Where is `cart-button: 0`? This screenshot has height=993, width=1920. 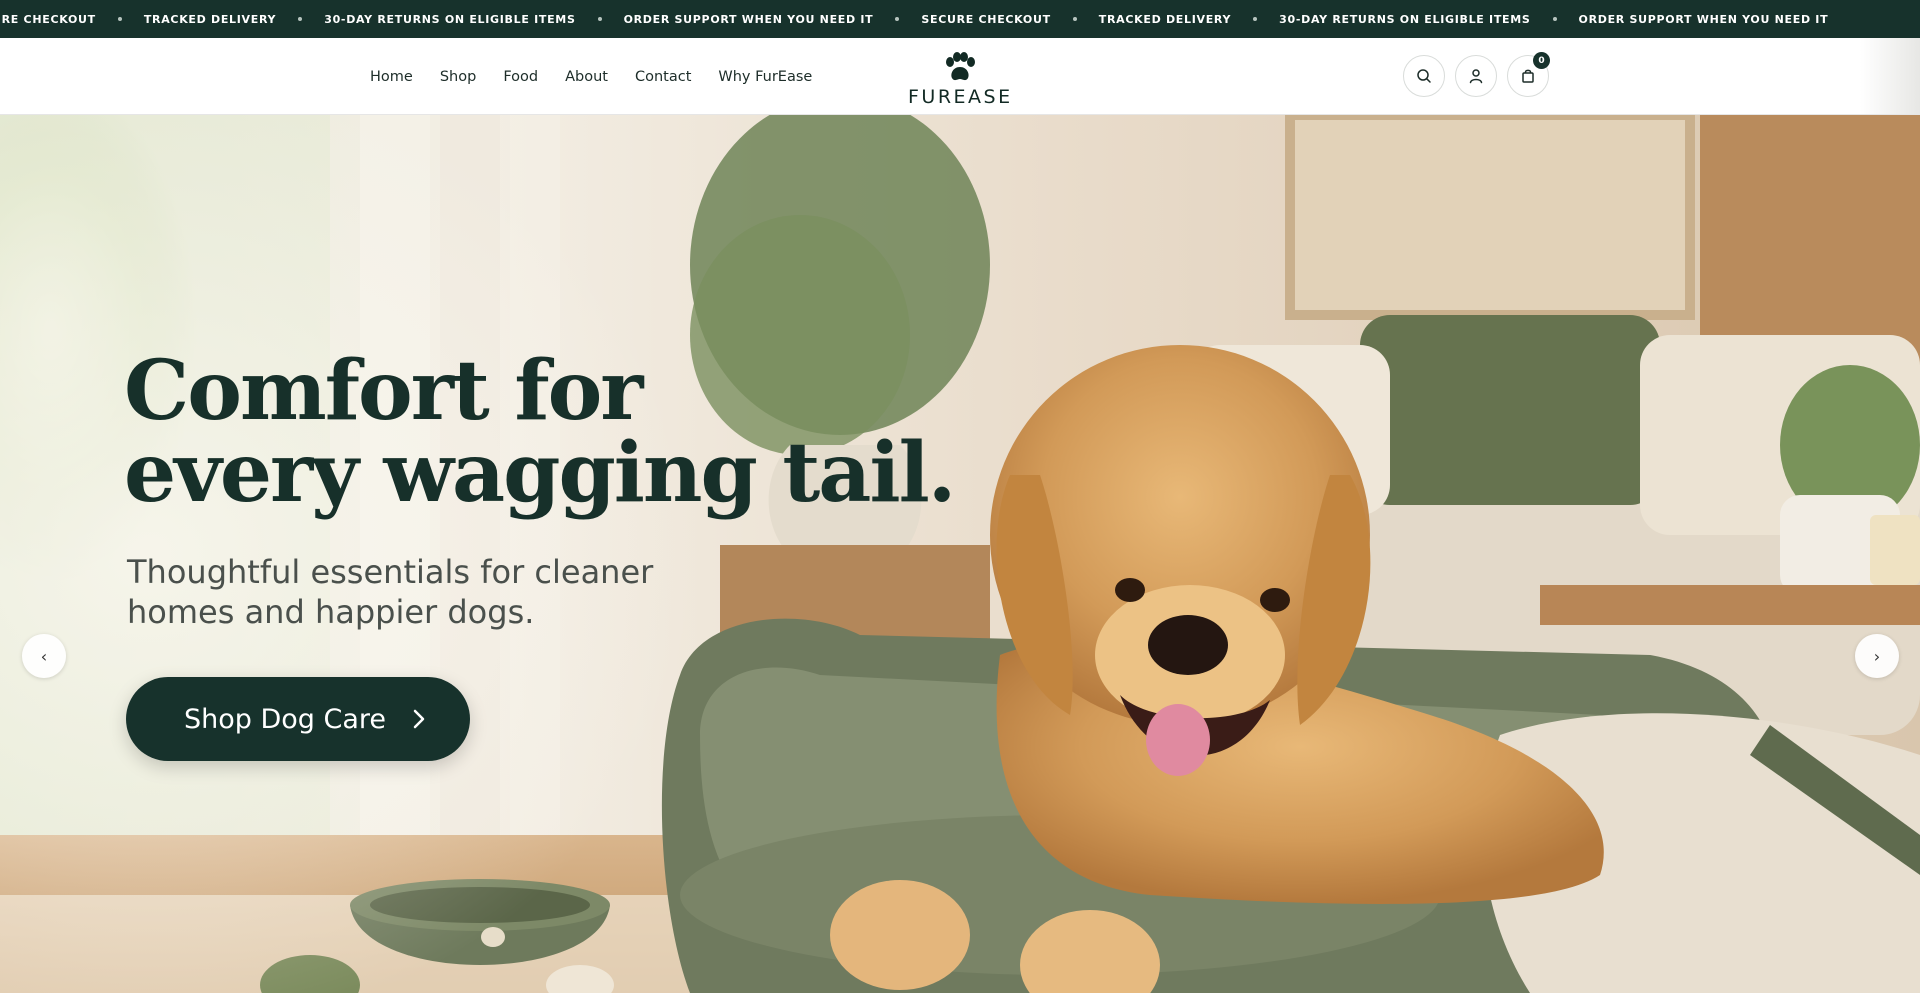 cart-button: 0 is located at coordinates (1528, 74).